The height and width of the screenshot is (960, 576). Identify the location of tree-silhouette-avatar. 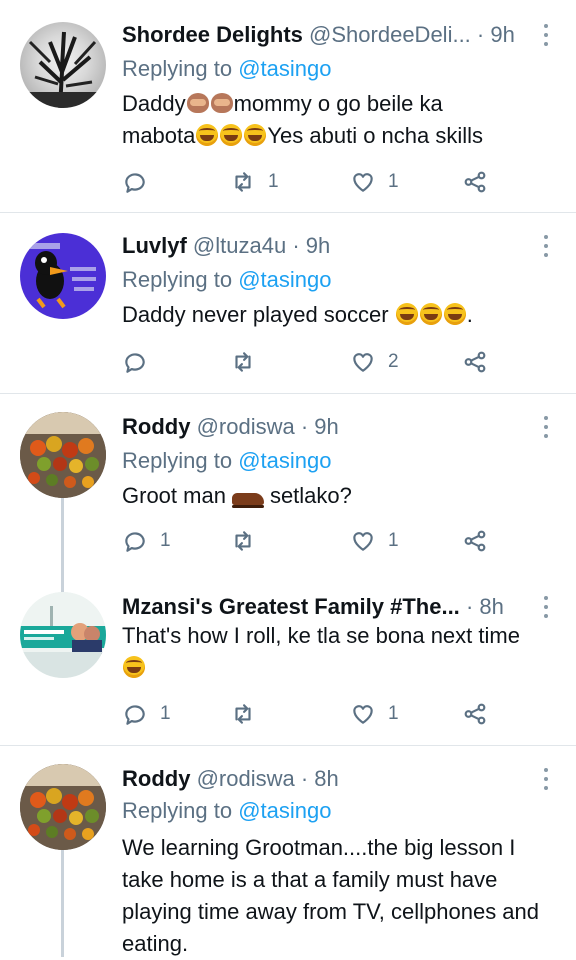
(63, 65).